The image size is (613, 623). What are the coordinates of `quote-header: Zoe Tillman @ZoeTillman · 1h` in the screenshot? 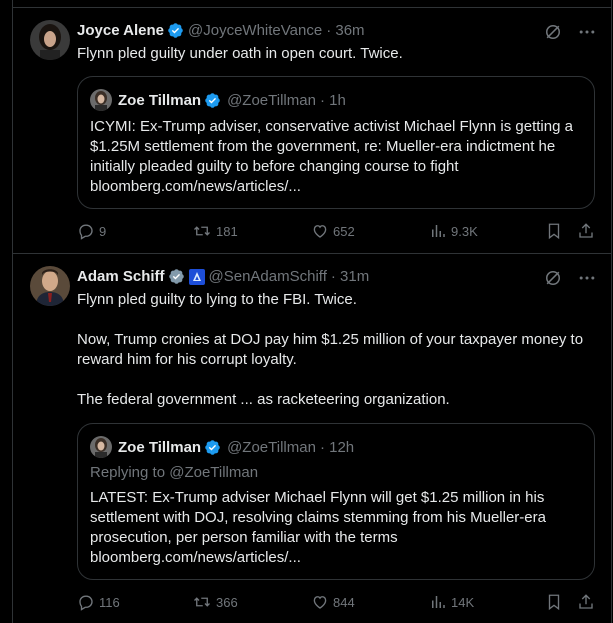 It's located at (218, 100).